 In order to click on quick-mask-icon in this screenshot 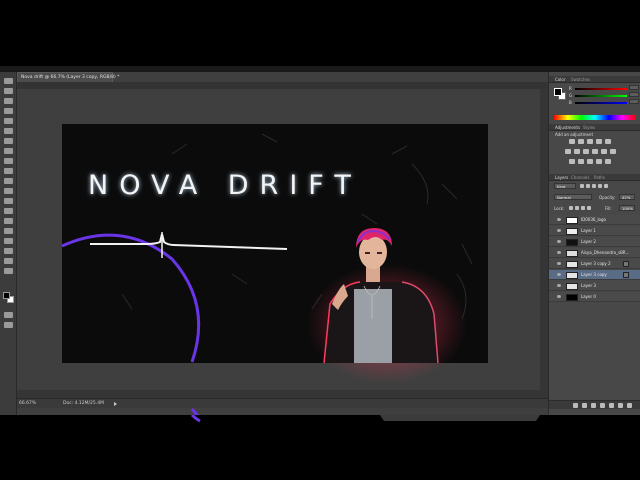, I will do `click(8, 315)`.